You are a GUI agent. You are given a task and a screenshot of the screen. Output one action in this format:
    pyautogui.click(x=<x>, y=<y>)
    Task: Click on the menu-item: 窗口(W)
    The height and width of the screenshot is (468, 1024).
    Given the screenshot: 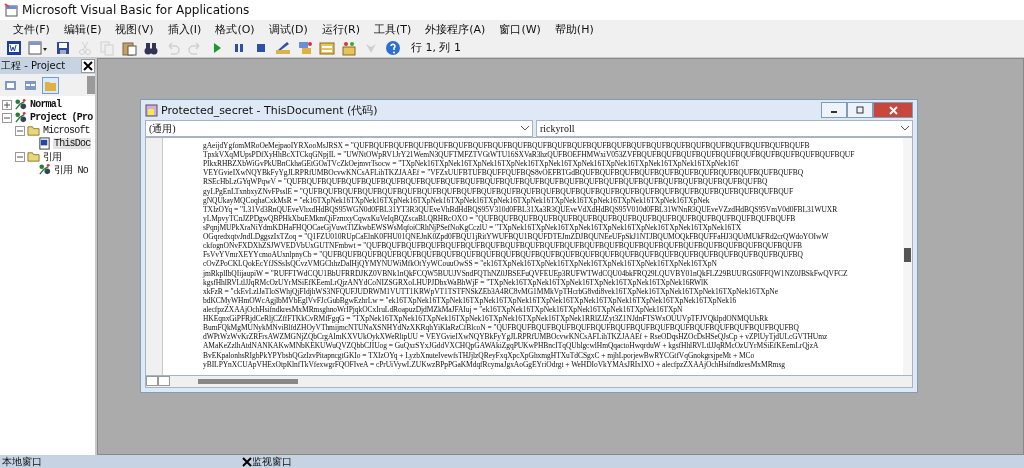 What is the action you would take?
    pyautogui.click(x=520, y=29)
    